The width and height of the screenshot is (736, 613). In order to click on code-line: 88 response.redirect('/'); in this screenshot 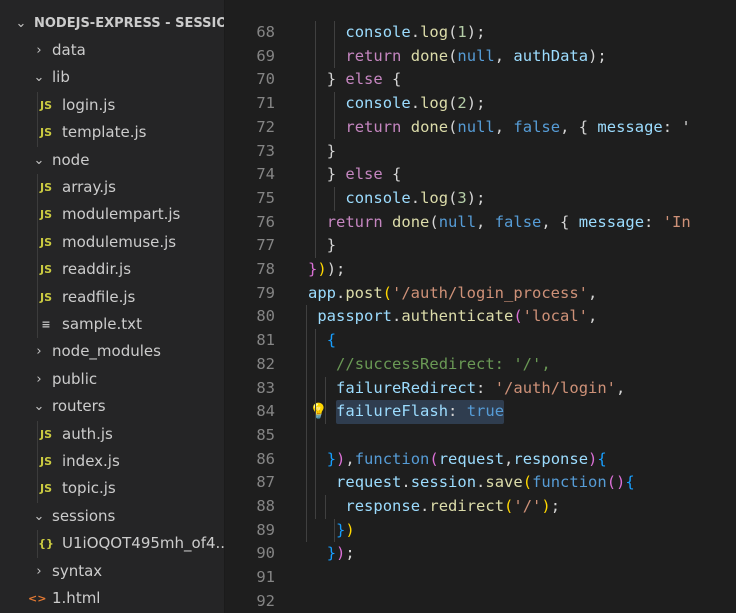, I will do `click(480, 507)`.